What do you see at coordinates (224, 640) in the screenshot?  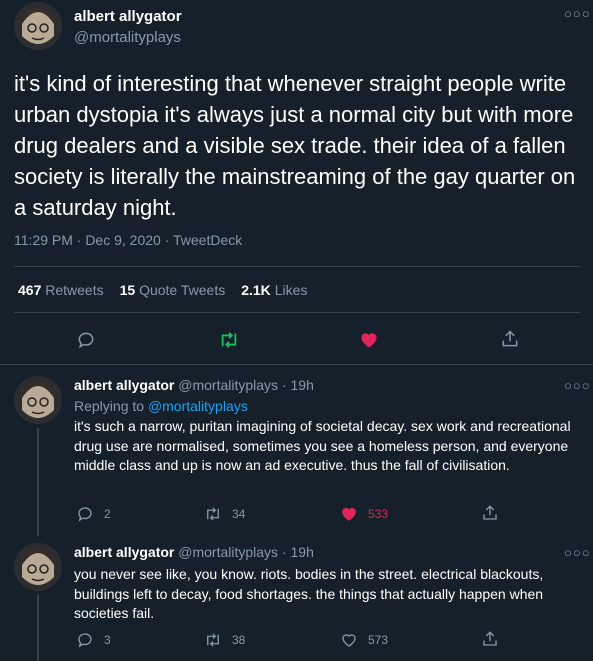 I see `retweet-button: 38` at bounding box center [224, 640].